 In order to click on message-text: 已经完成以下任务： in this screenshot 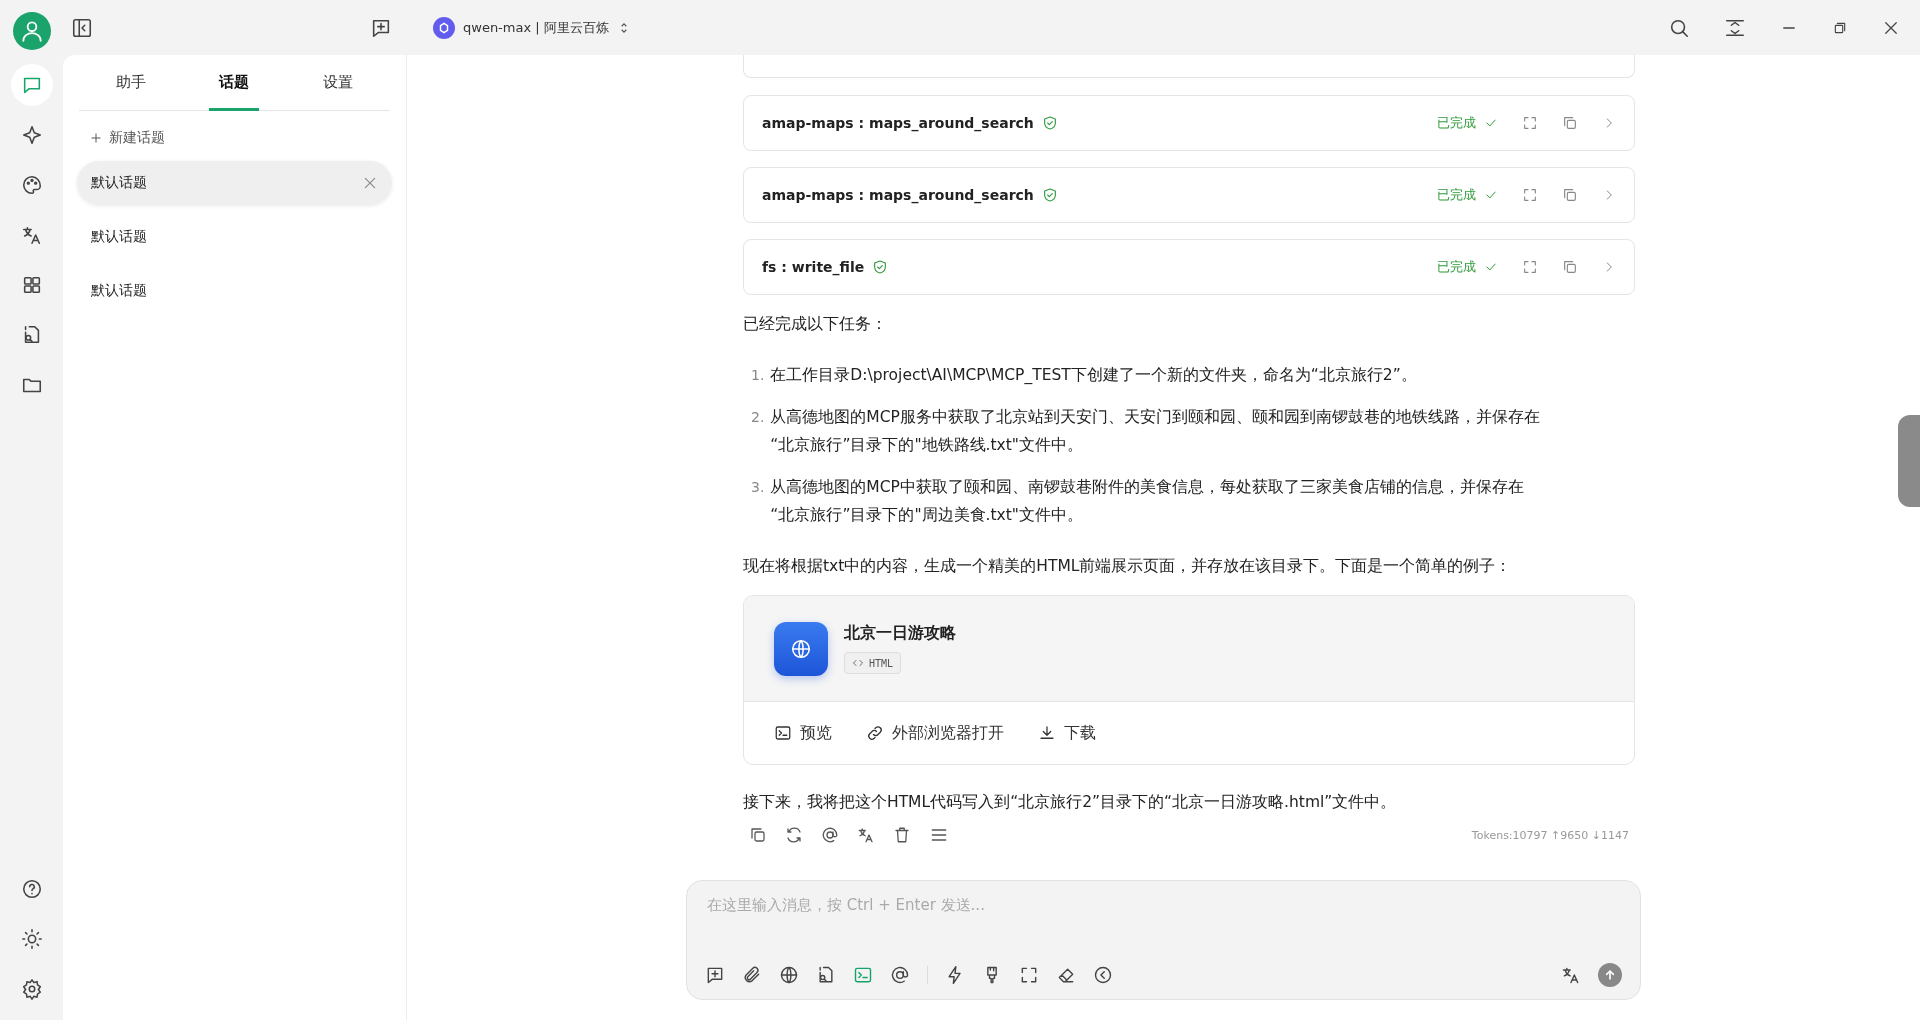, I will do `click(815, 324)`.